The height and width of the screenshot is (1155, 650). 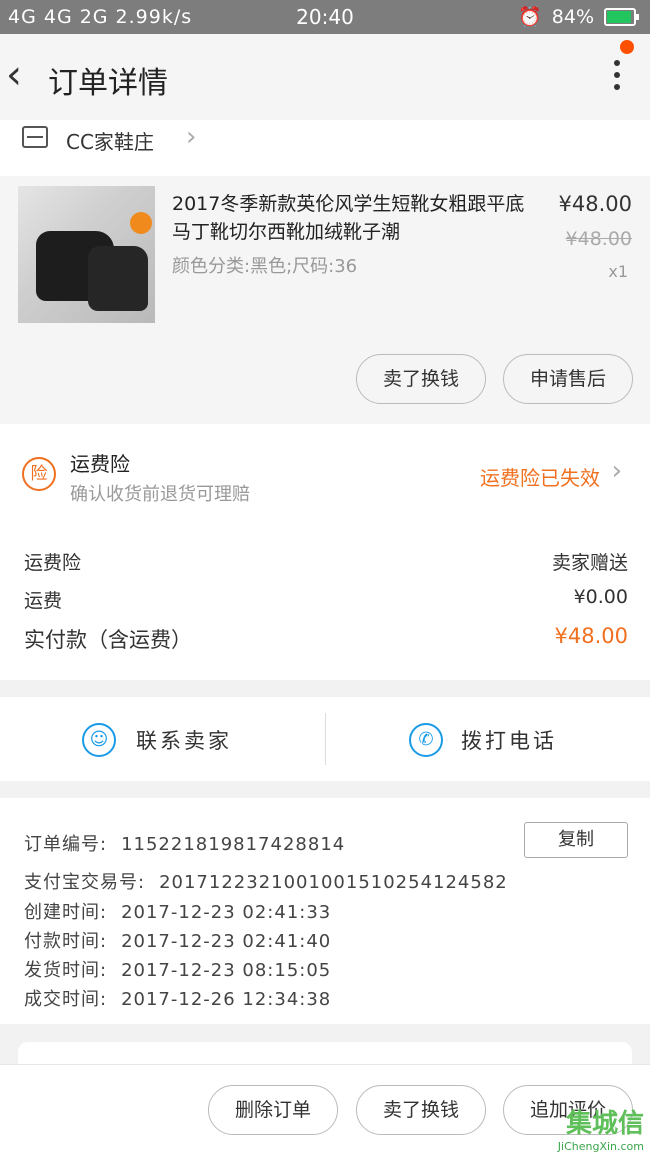 I want to click on fee-label: 运费, so click(x=43, y=601).